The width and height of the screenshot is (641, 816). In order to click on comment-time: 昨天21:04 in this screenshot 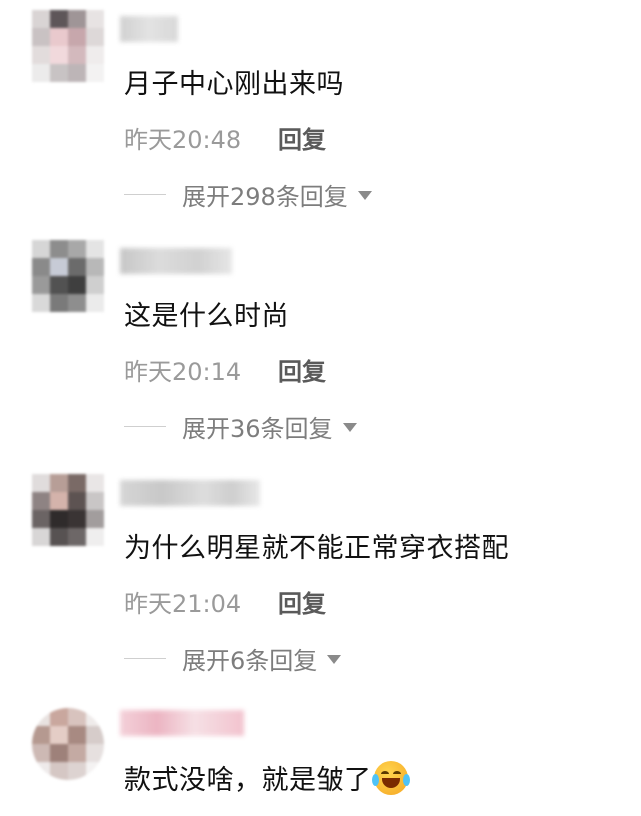, I will do `click(183, 604)`.